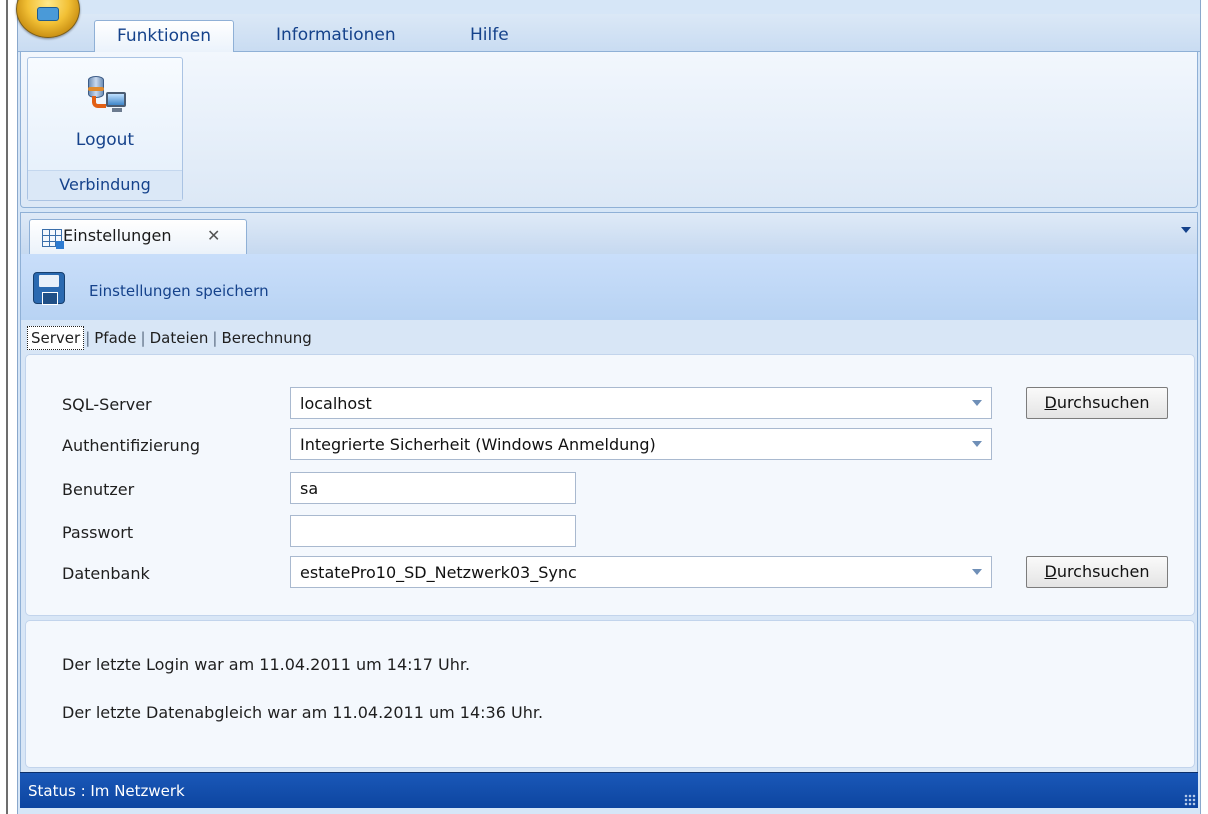 This screenshot has width=1208, height=814. What do you see at coordinates (105, 185) in the screenshot?
I see `ribbon-group-label: Verbindung` at bounding box center [105, 185].